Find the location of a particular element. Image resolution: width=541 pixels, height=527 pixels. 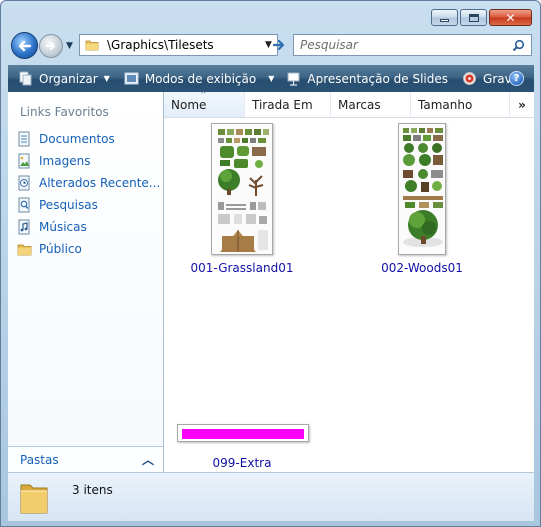

column-header-name: ^ Nome is located at coordinates (204, 103).